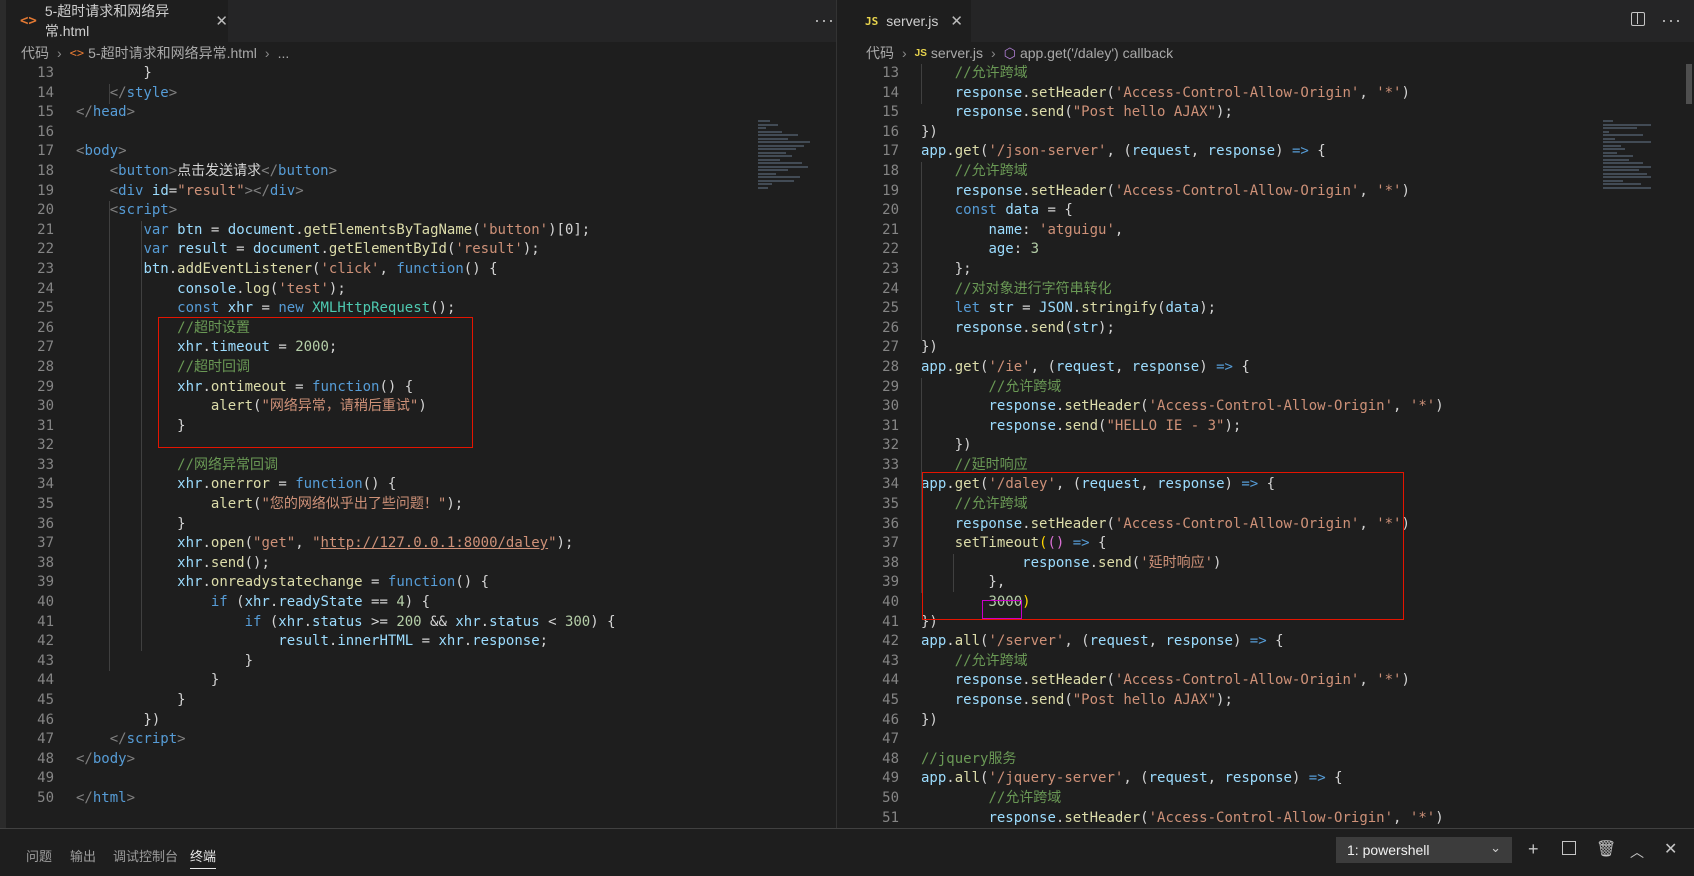 The image size is (1694, 876). Describe the element at coordinates (1042, 701) in the screenshot. I see `code-line: 45 response.send("Post hello AJAX");` at that location.